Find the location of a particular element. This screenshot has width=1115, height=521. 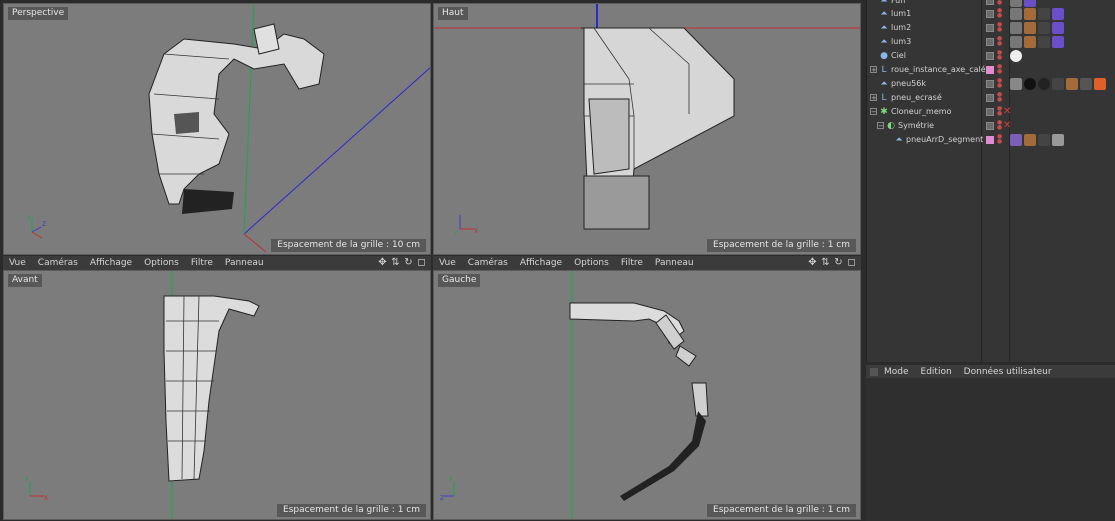

object-name: Symétrie is located at coordinates (916, 125).